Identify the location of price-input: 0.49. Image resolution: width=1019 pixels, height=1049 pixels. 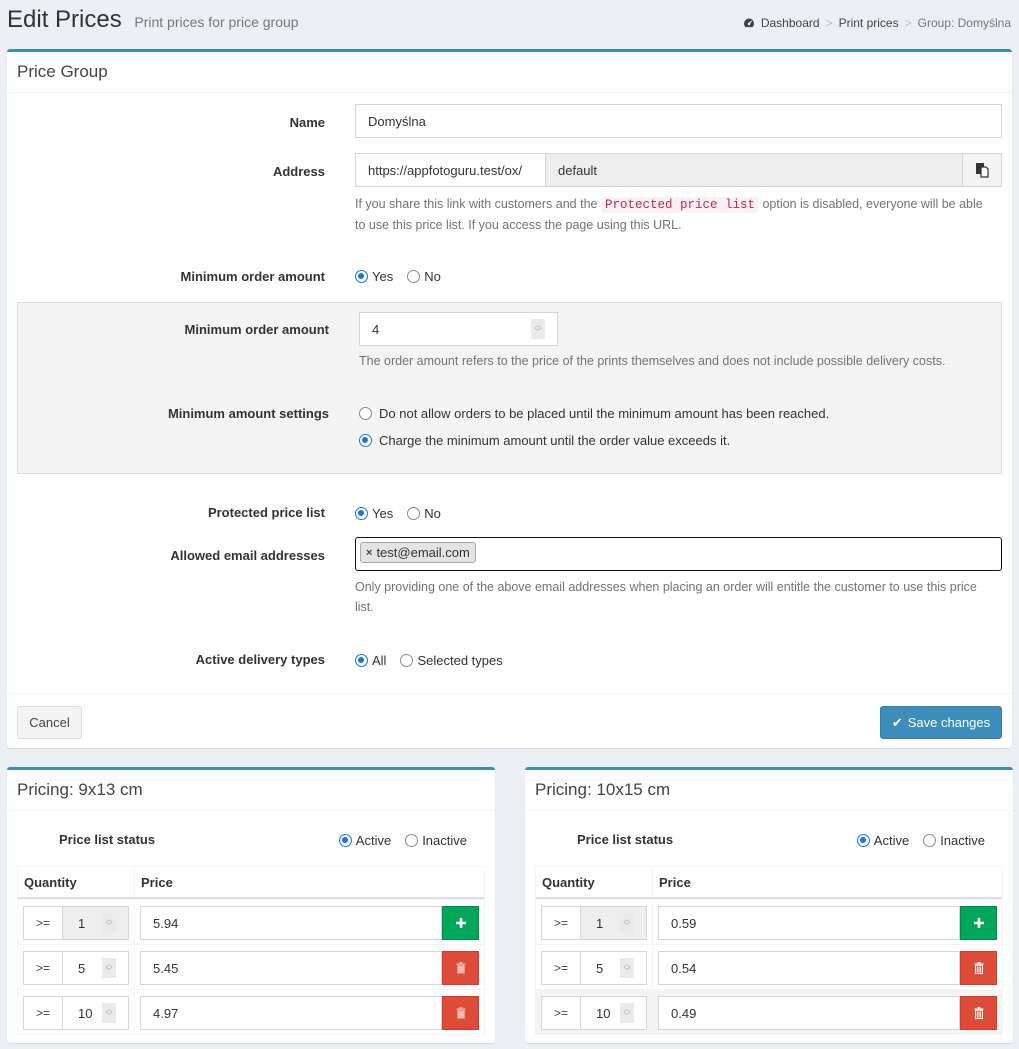
(809, 1013).